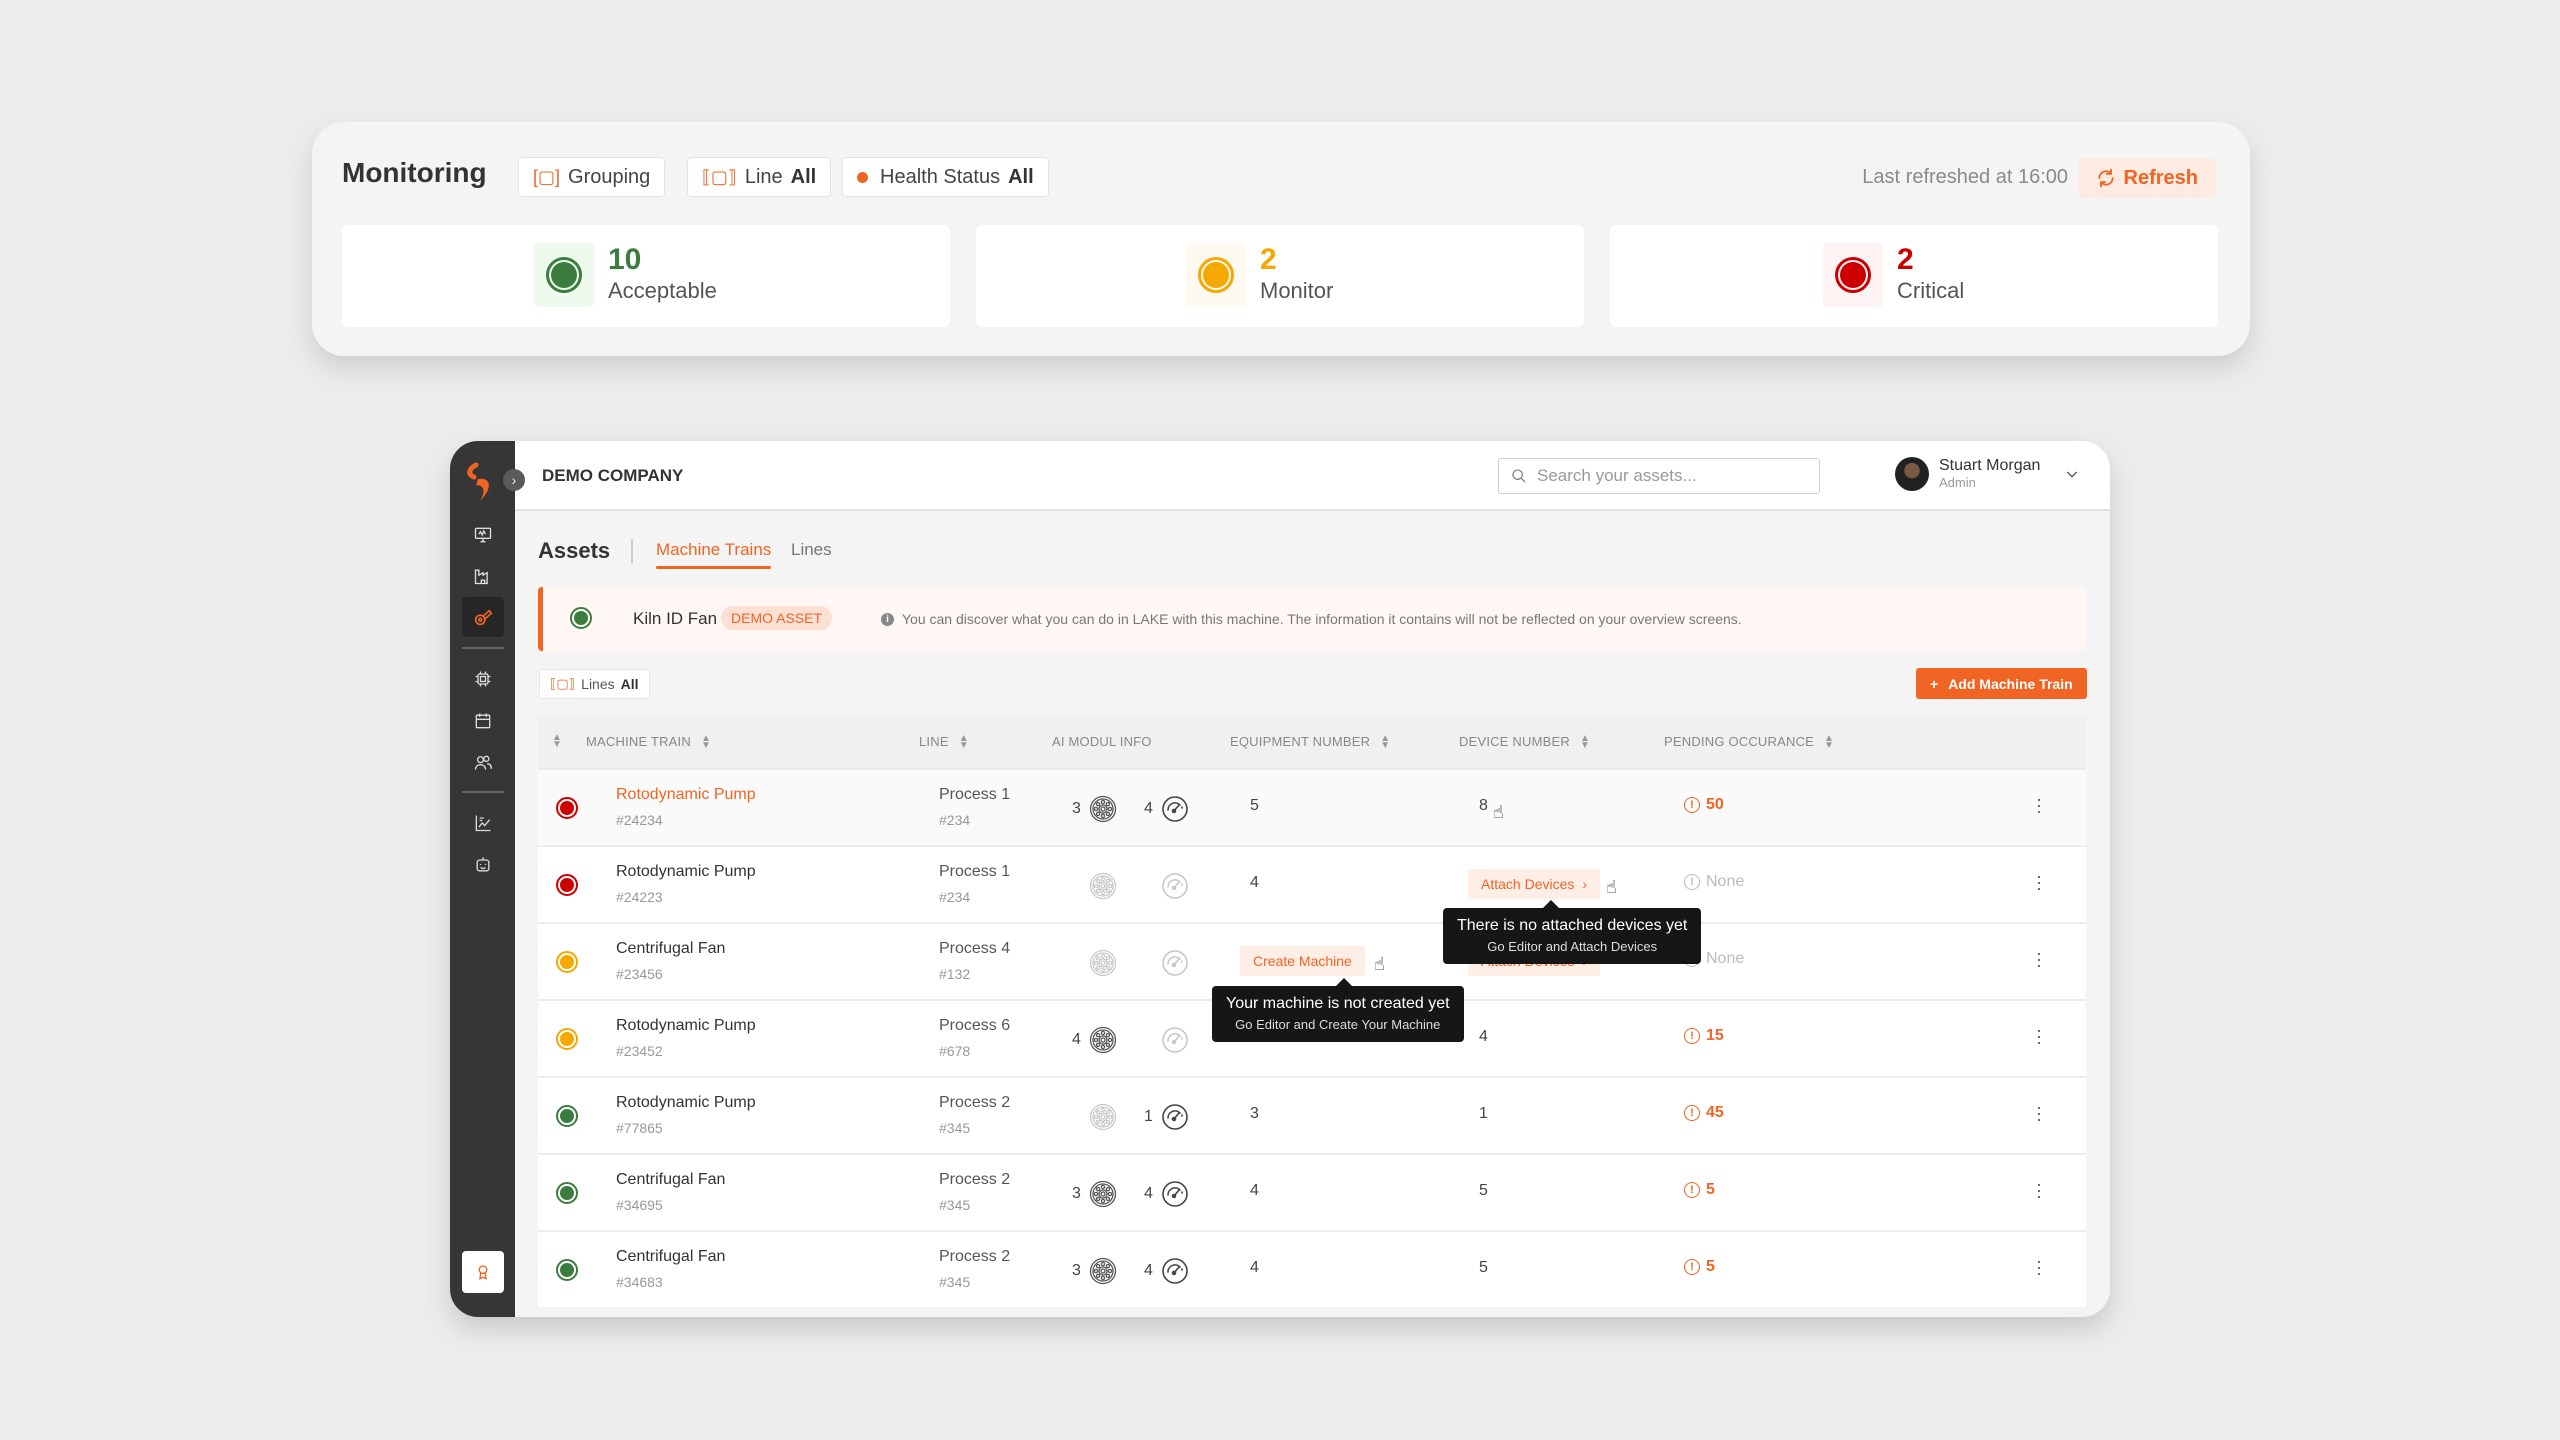 This screenshot has height=1440, width=2560. Describe the element at coordinates (514, 480) in the screenshot. I see `sidebar-expand-button: ›` at that location.